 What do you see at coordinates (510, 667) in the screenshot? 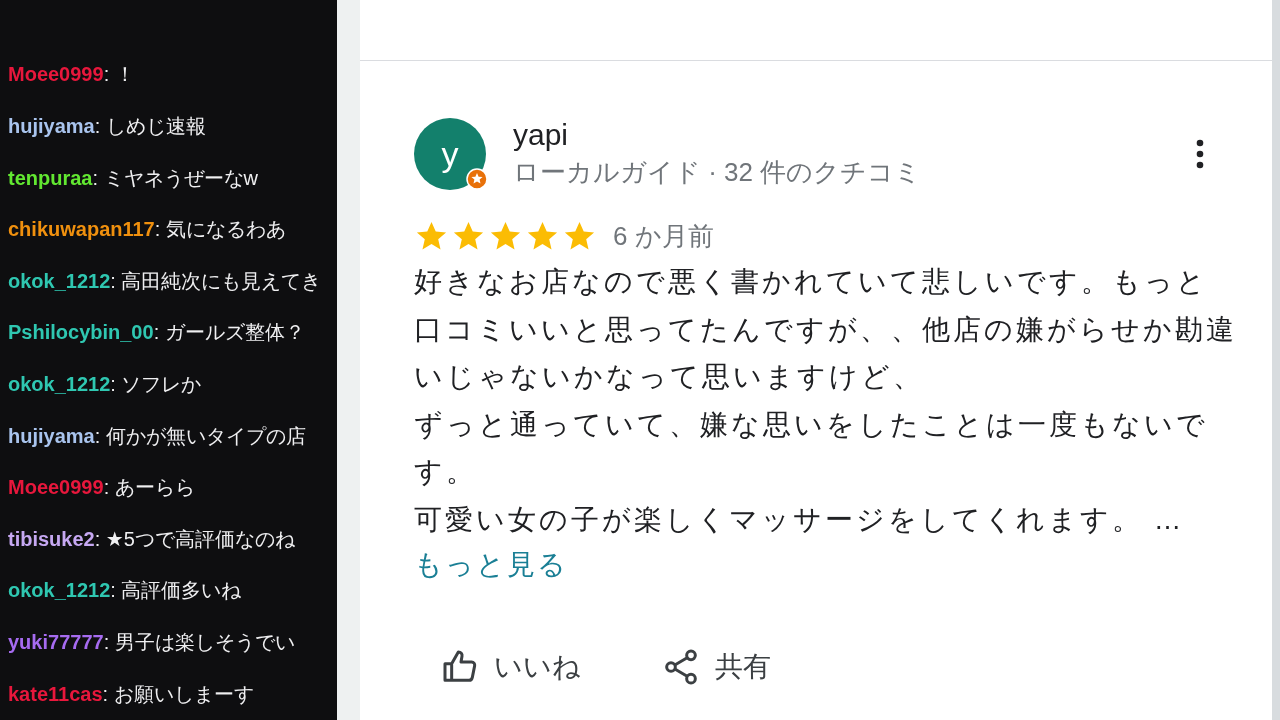
I see `like-button: いいね` at bounding box center [510, 667].